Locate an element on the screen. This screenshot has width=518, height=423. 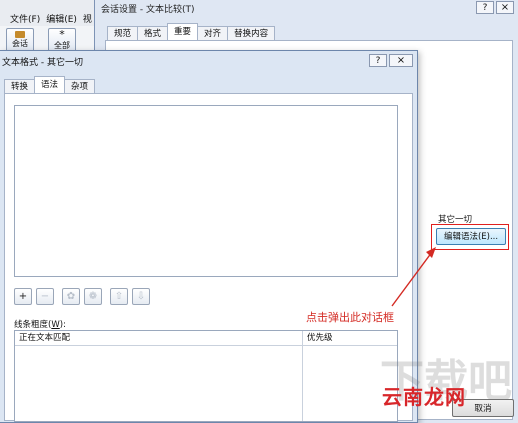
group-icon: ❁ is located at coordinates (93, 296).